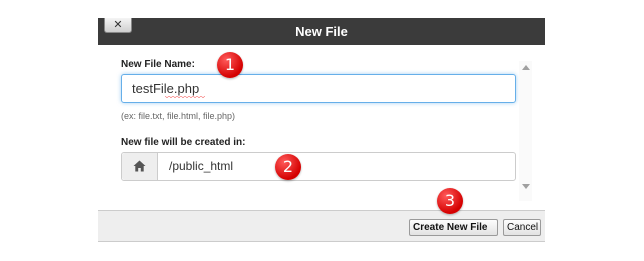  Describe the element at coordinates (526, 67) in the screenshot. I see `scroll-up-arrow-icon` at that location.